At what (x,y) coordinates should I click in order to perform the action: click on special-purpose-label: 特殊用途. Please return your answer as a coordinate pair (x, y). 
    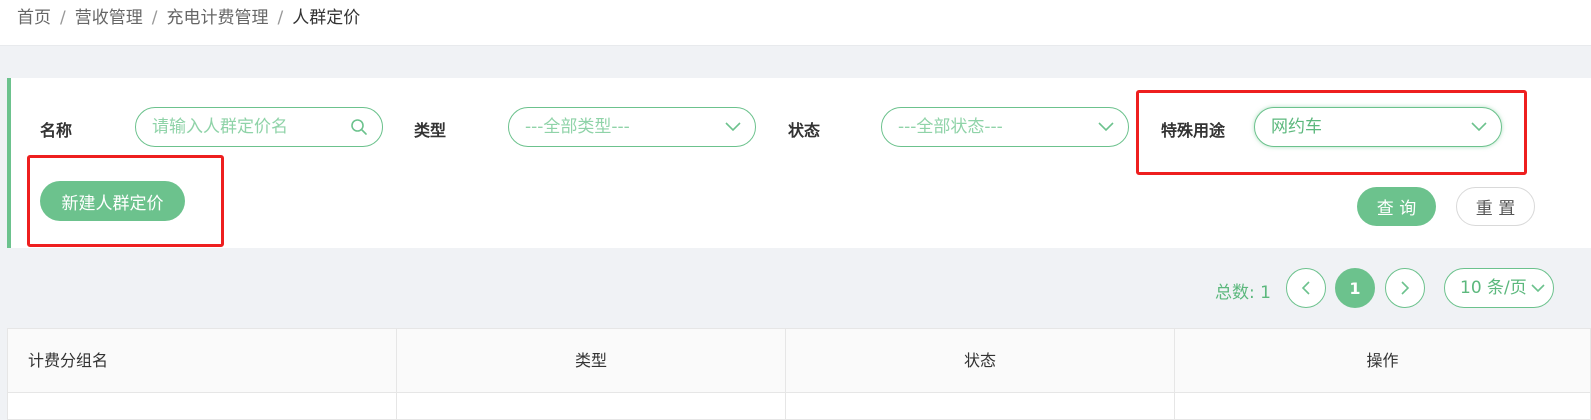
    Looking at the image, I should click on (1193, 130).